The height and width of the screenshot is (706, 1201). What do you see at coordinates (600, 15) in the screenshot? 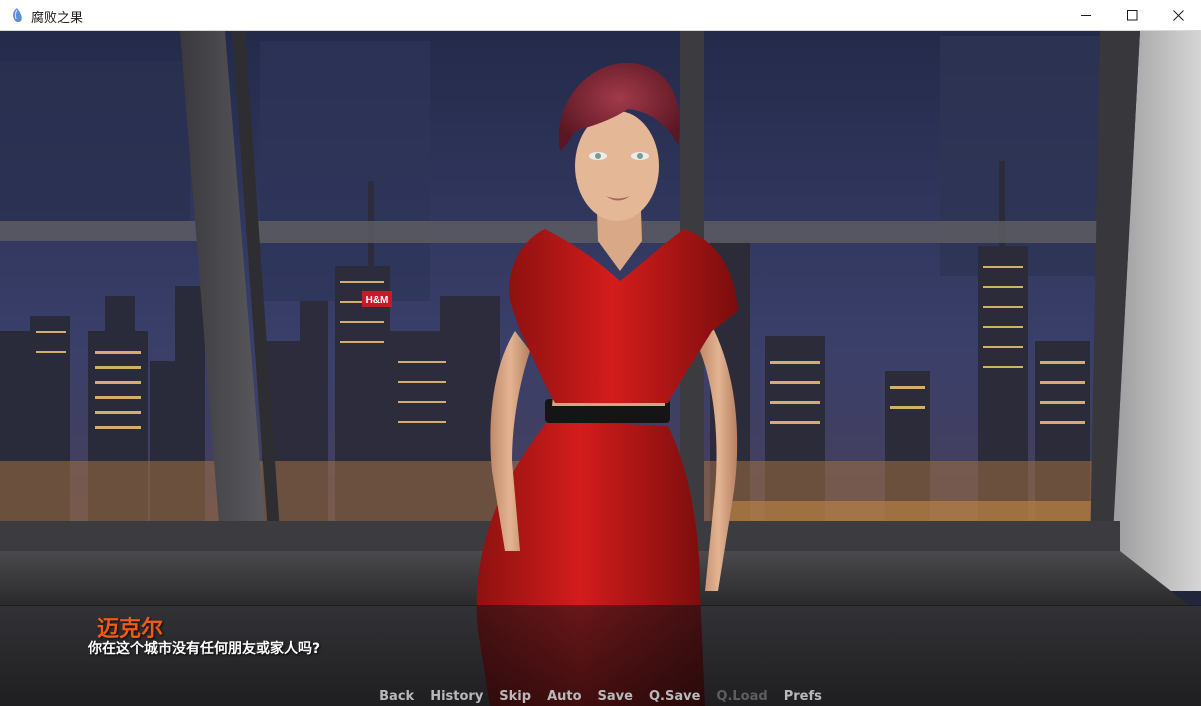
I see `window-titlebar: 腐败之果` at bounding box center [600, 15].